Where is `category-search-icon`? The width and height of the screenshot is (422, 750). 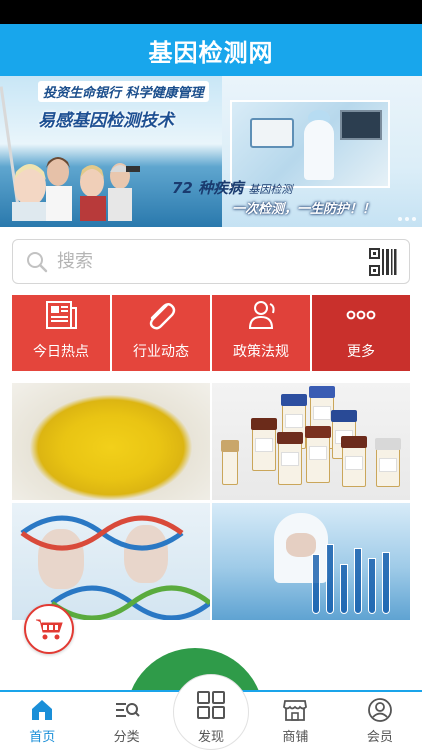
category-search-icon is located at coordinates (127, 710).